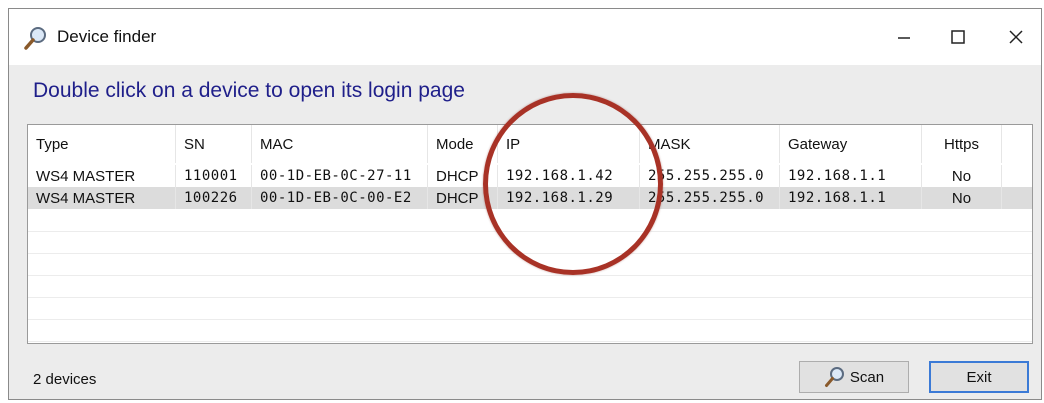 Image resolution: width=1044 pixels, height=403 pixels. I want to click on scan-button-label: Scan, so click(867, 377).